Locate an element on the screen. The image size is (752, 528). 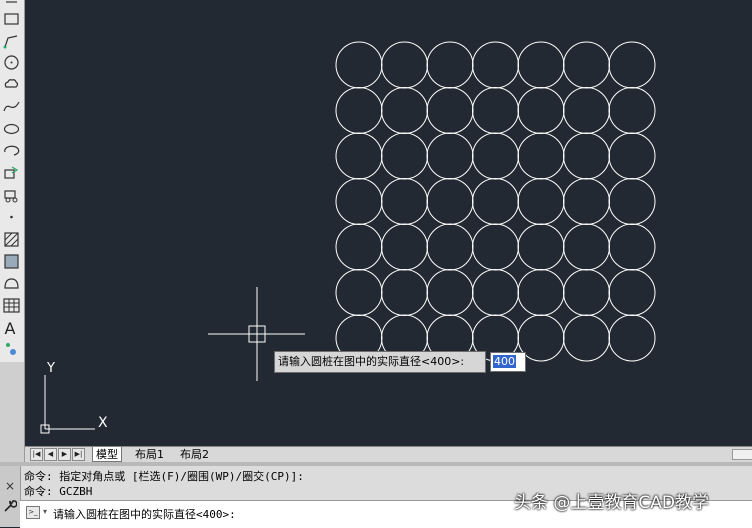
ellipse-icon is located at coordinates (11, 129).